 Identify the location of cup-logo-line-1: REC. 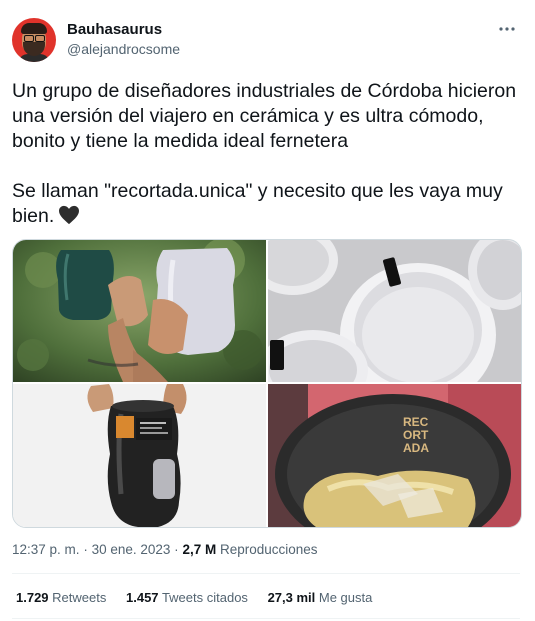
(416, 422).